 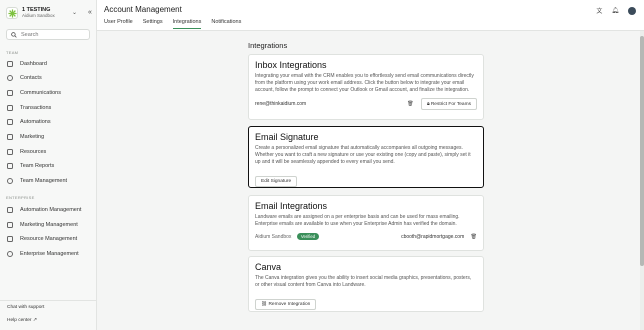 I want to click on org-subtitle: Aidium Sandbox, so click(x=38, y=15).